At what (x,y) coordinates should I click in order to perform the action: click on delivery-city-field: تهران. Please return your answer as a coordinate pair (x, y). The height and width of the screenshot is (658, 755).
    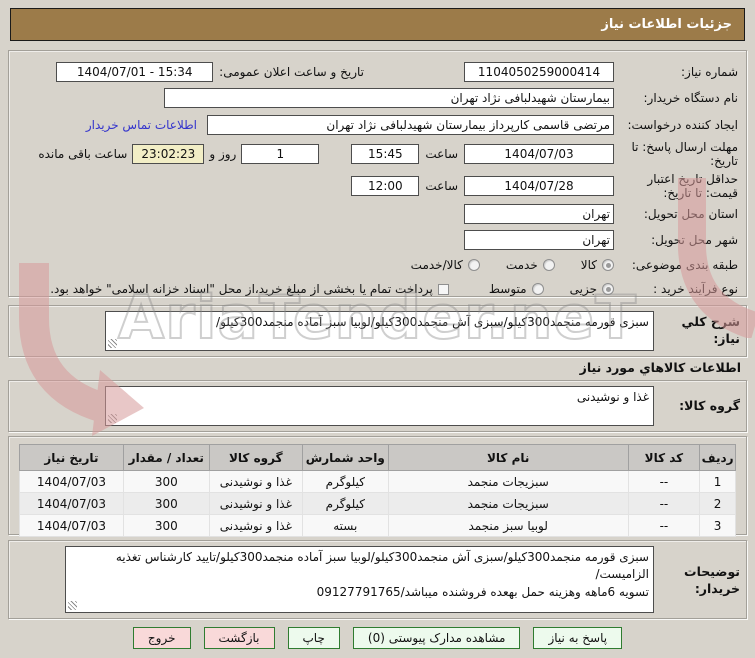
    Looking at the image, I should click on (539, 240).